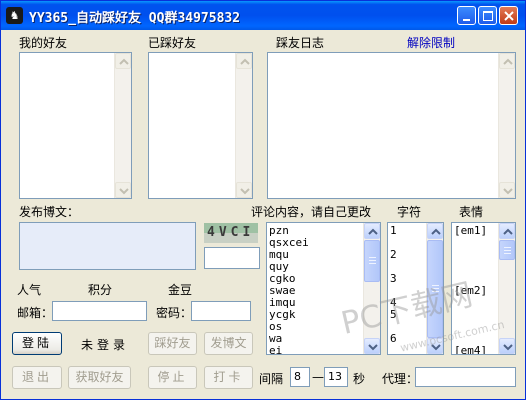 The image size is (526, 400). Describe the element at coordinates (172, 377) in the screenshot. I see `stop-button: 停止` at that location.